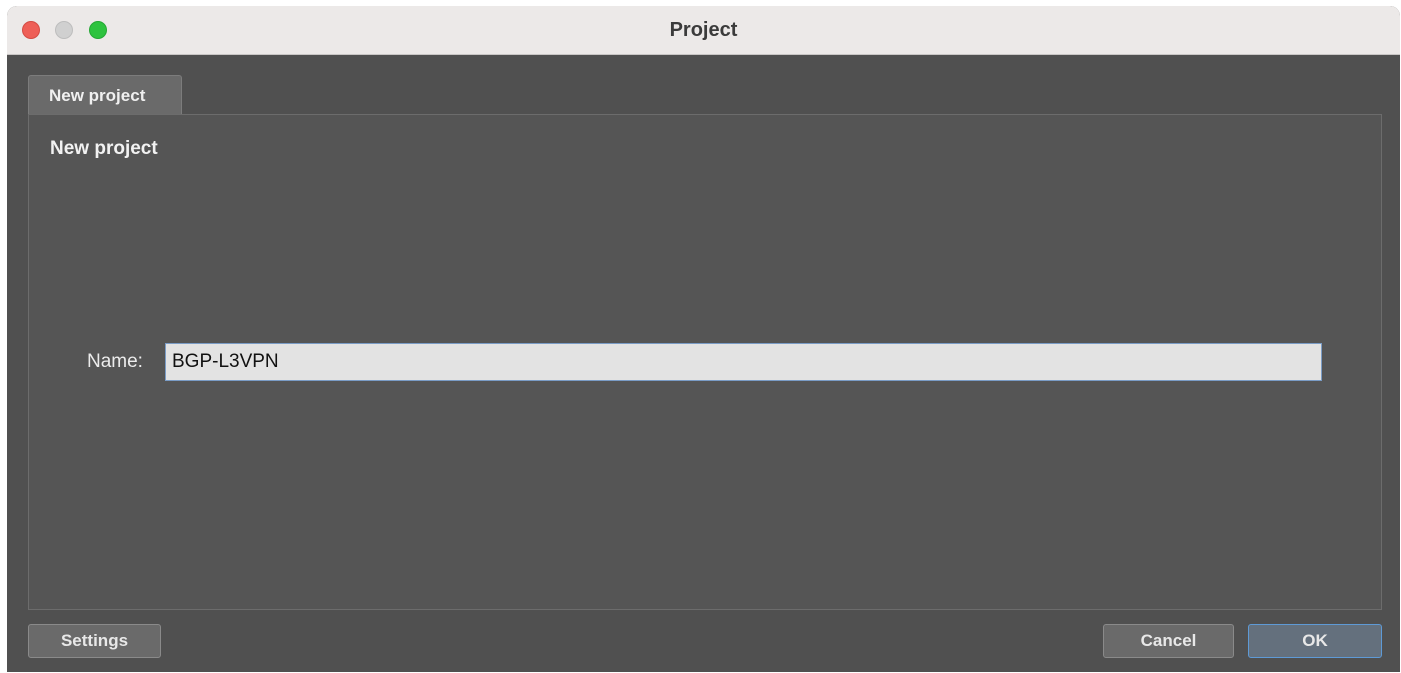 Image resolution: width=1401 pixels, height=673 pixels. I want to click on panel-heading: New project, so click(104, 148).